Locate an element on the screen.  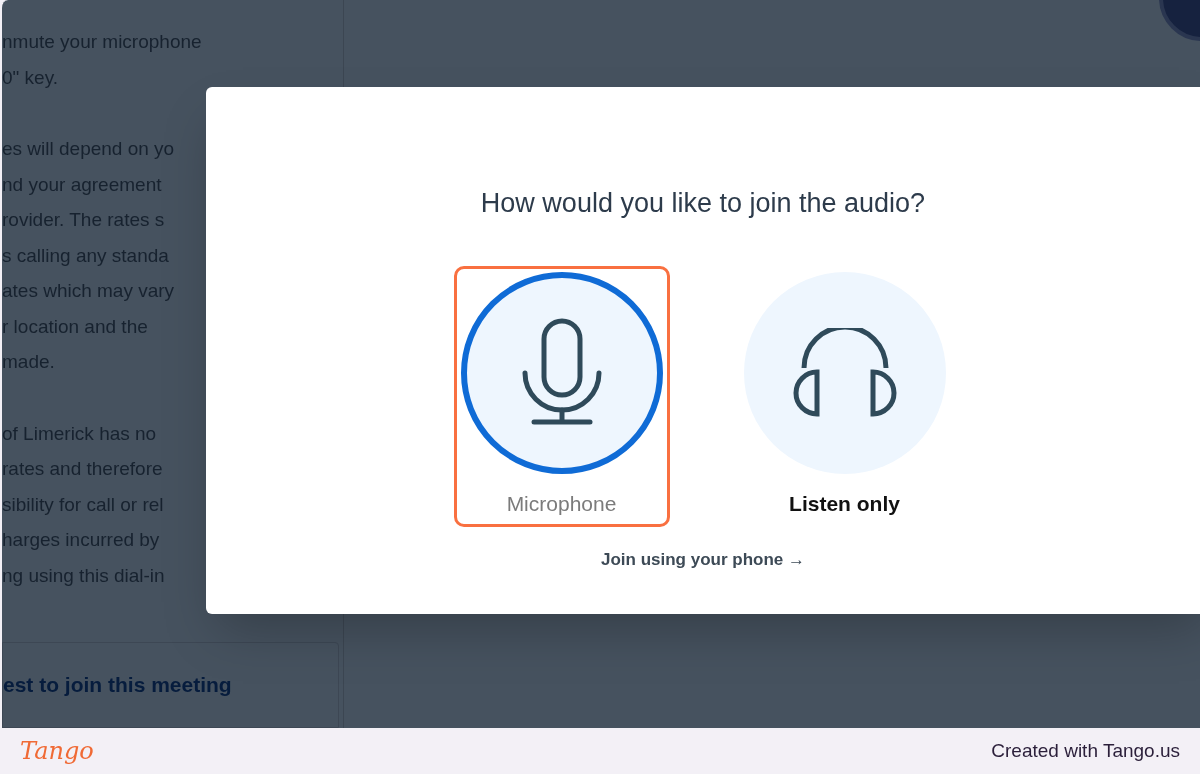
audio-option: Microphone is located at coordinates (561, 396).